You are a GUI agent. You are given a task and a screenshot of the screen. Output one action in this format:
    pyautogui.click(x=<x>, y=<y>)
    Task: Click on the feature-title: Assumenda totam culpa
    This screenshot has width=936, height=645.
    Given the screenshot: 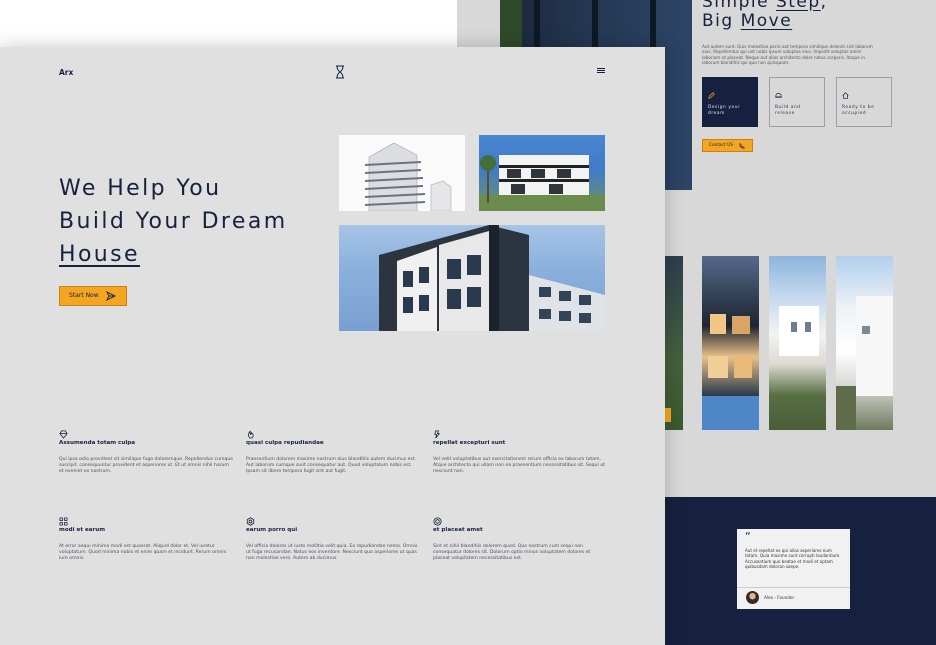 What is the action you would take?
    pyautogui.click(x=97, y=443)
    